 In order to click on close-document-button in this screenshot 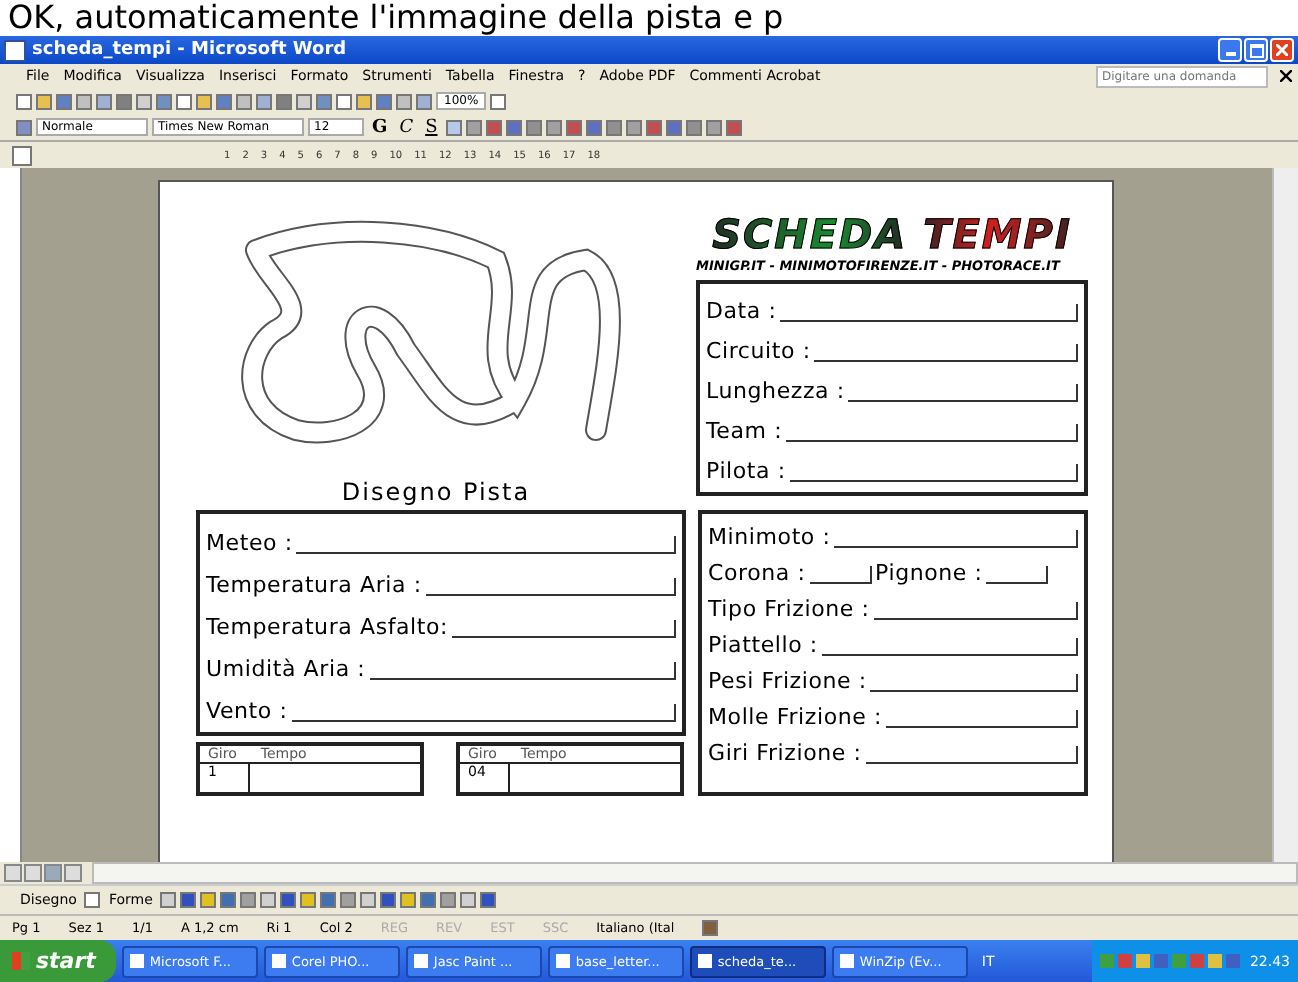, I will do `click(1286, 76)`.